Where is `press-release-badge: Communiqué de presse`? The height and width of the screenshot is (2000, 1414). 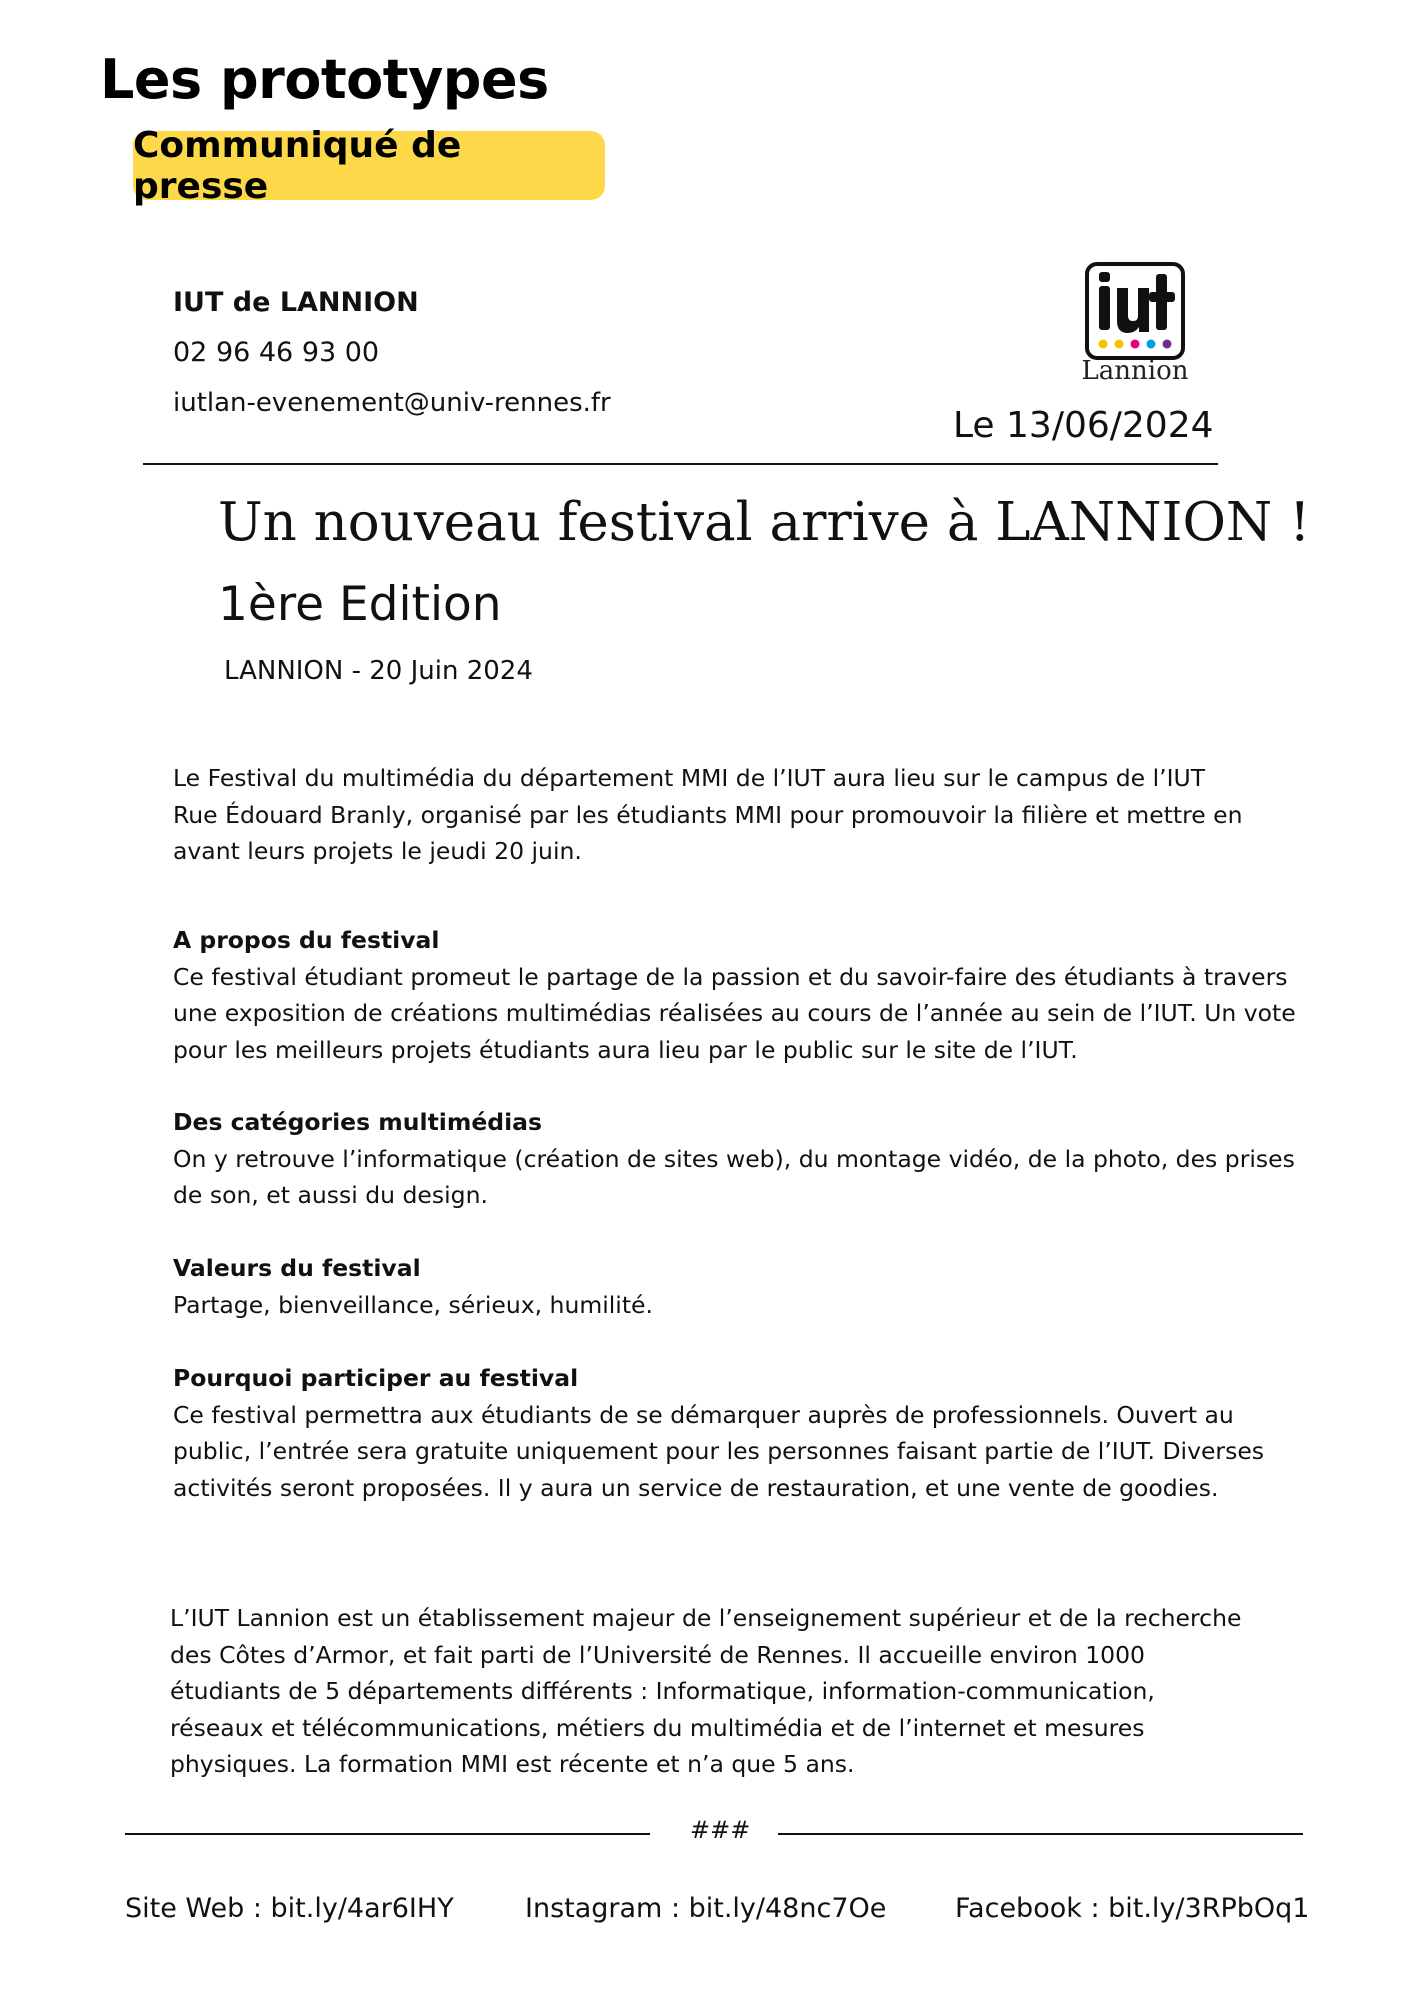
press-release-badge: Communiqué de presse is located at coordinates (369, 166).